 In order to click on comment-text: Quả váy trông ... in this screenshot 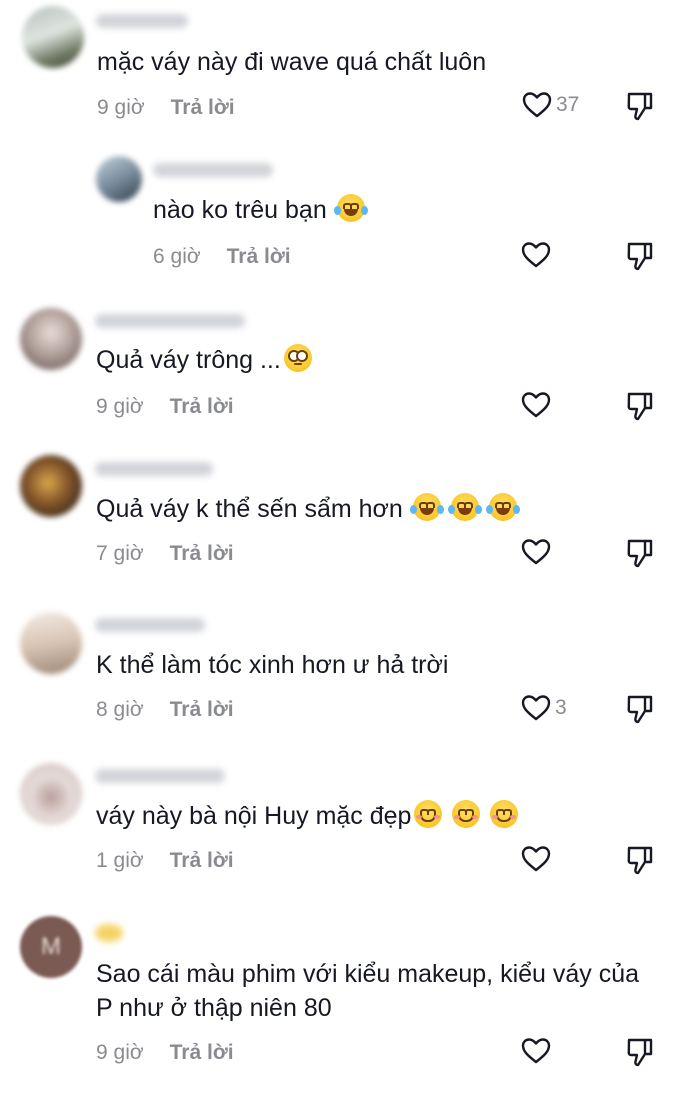, I will do `click(204, 360)`.